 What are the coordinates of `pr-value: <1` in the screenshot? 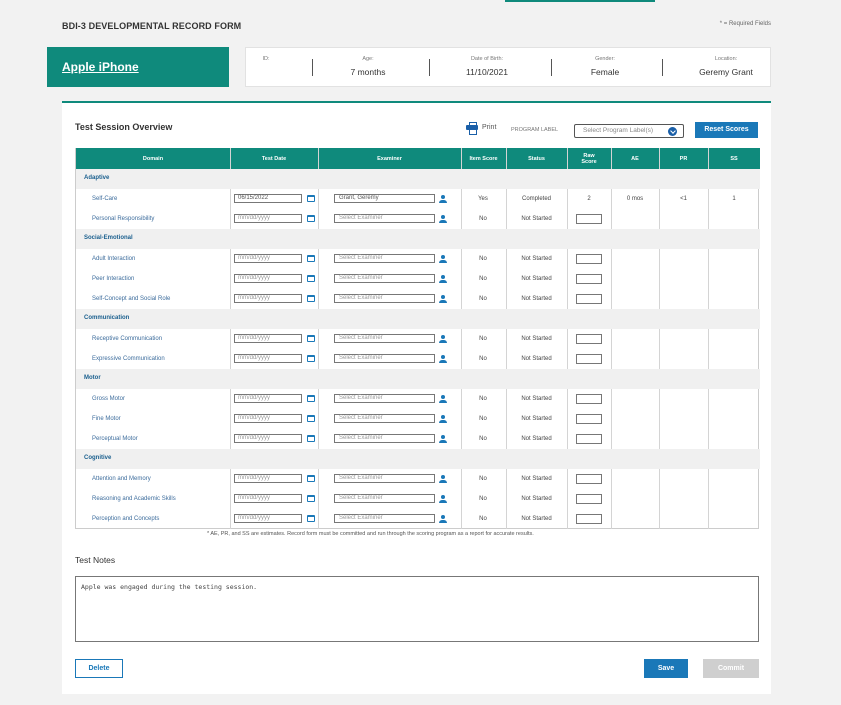 It's located at (683, 199).